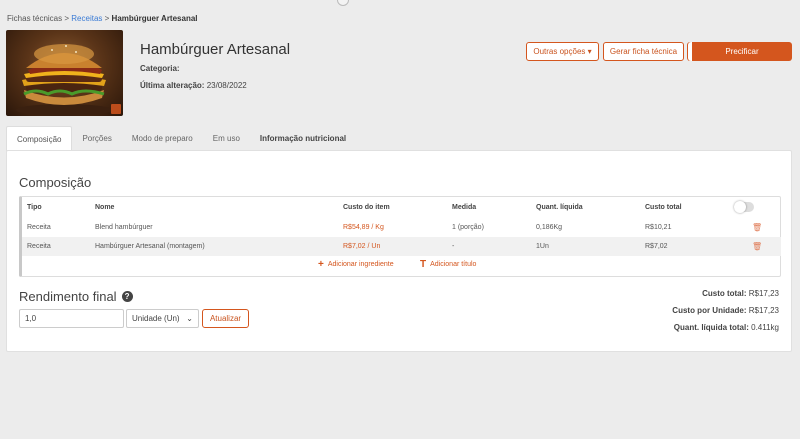 Image resolution: width=800 pixels, height=439 pixels. I want to click on tab-info-nutricional: Informação nutricional, so click(303, 138).